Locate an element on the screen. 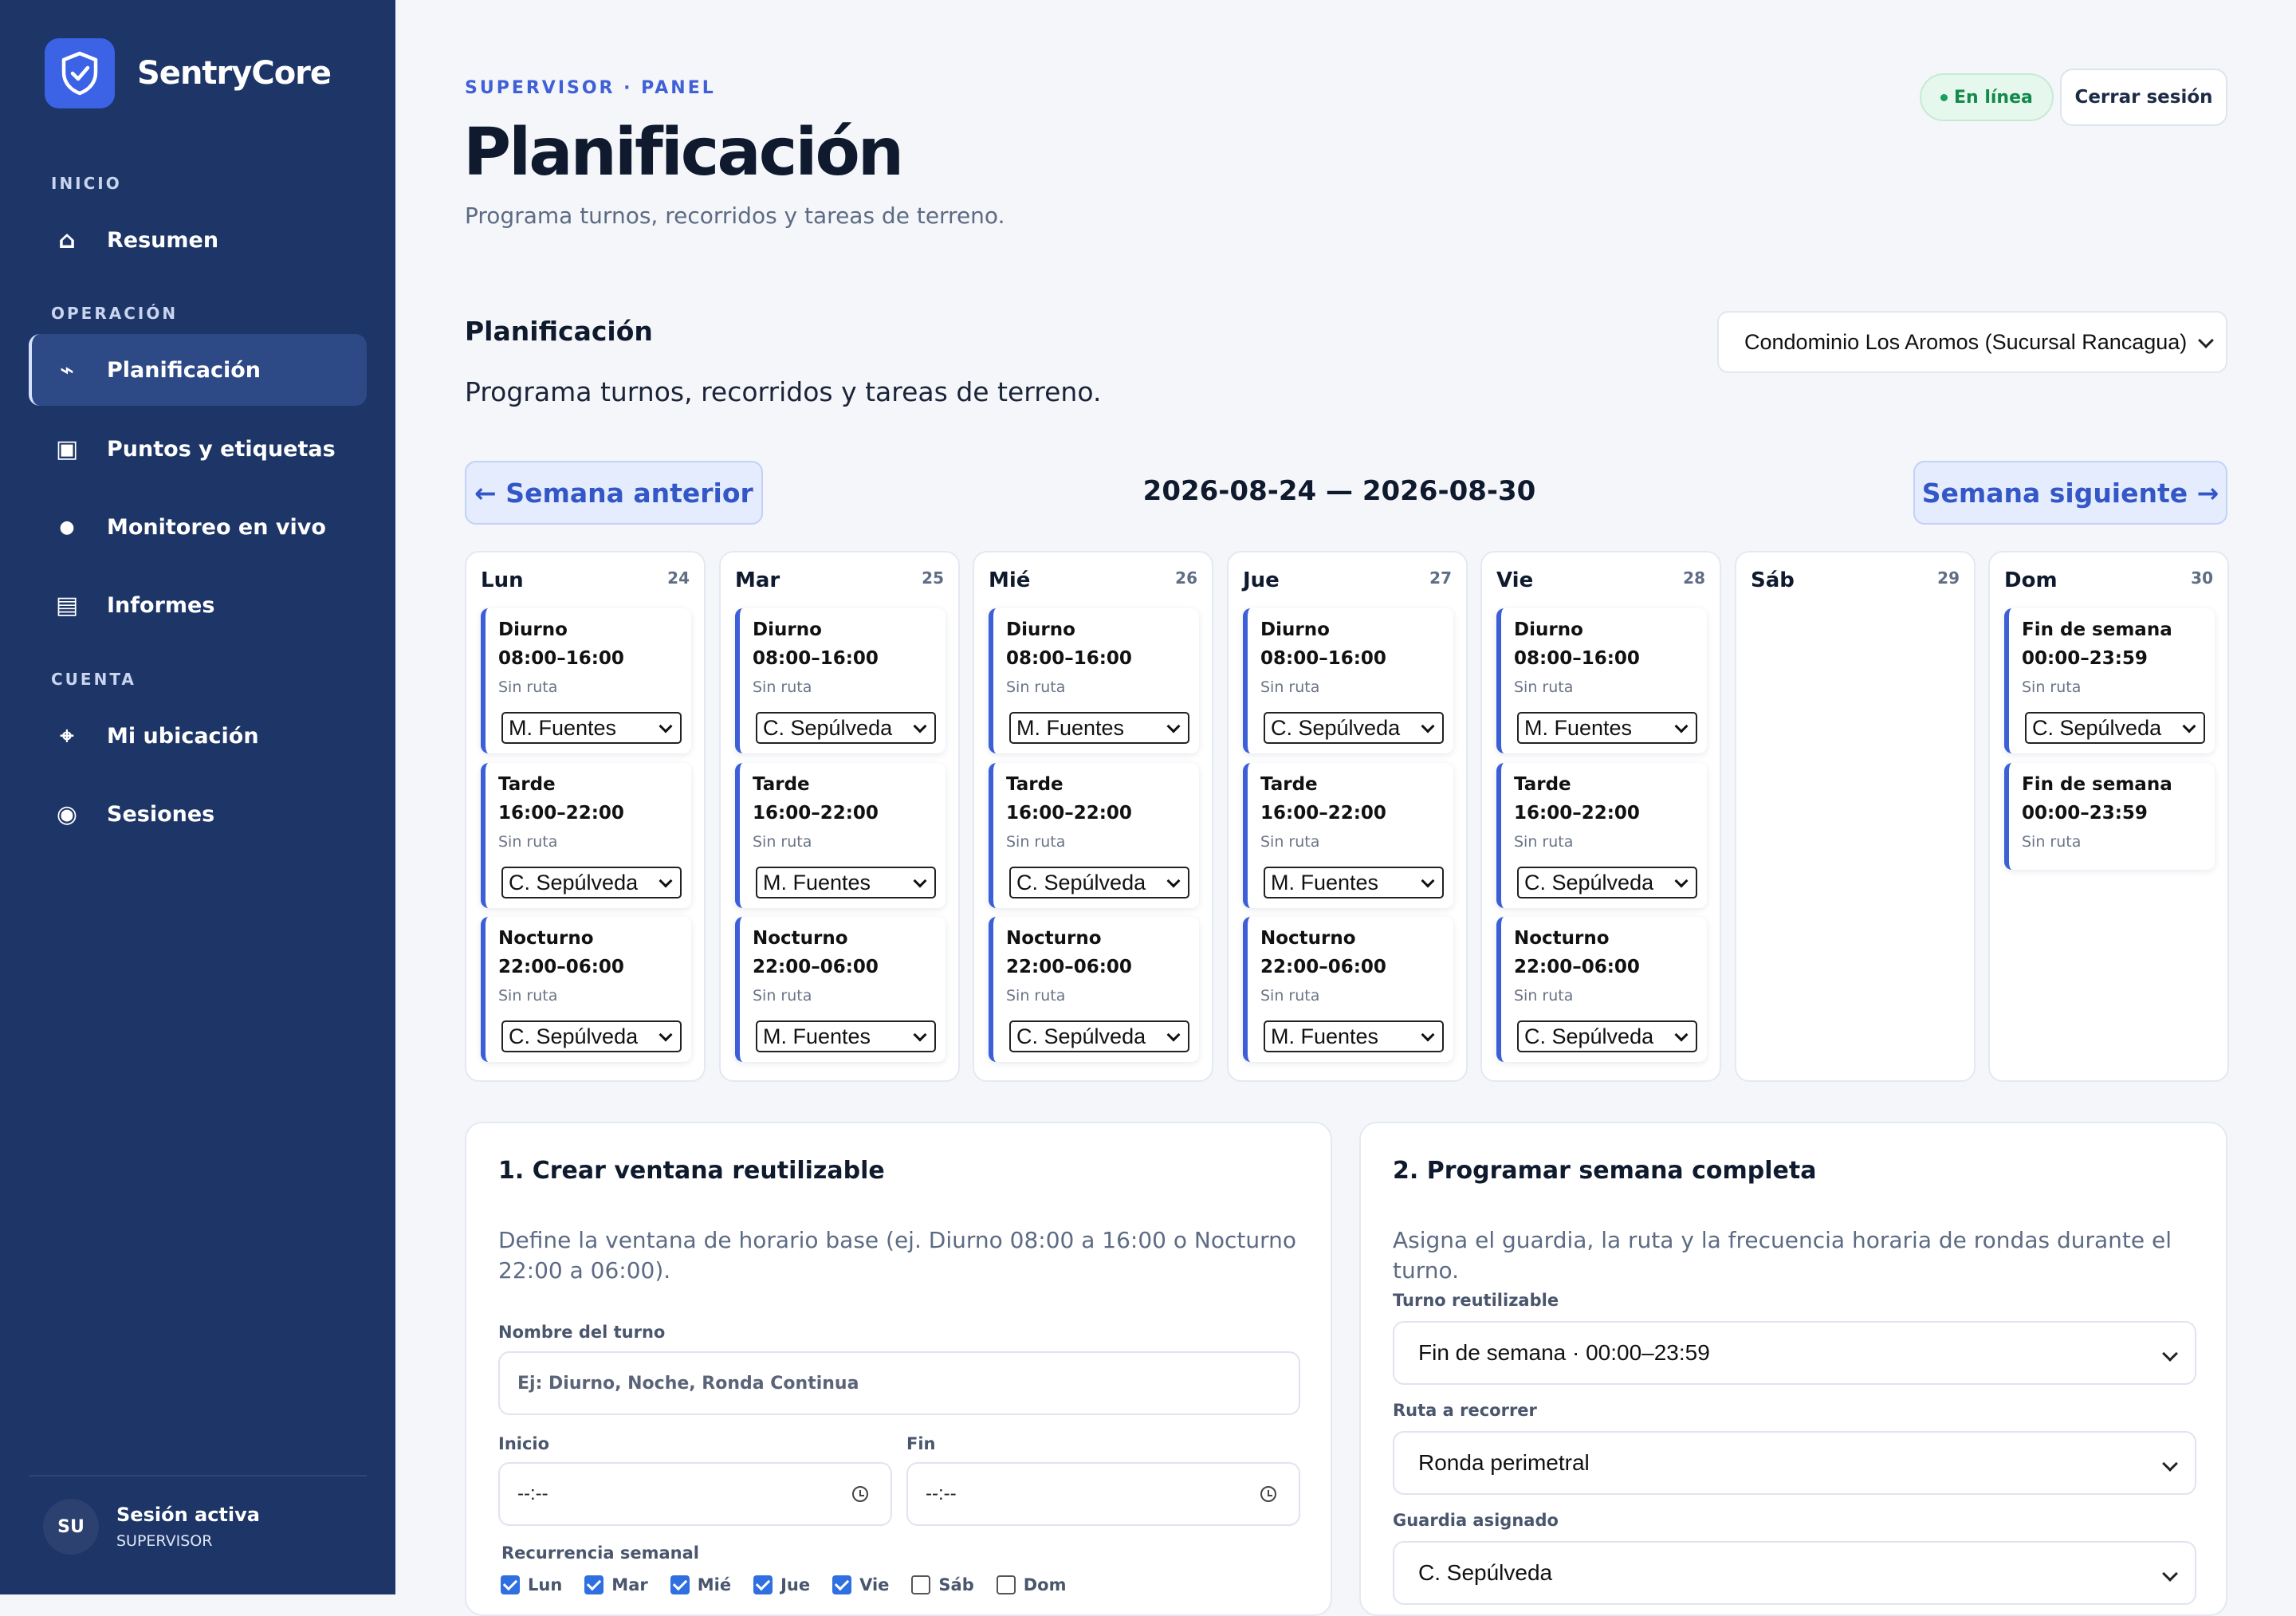 The image size is (2296, 1616). end-time-input: --:-- is located at coordinates (1103, 1494).